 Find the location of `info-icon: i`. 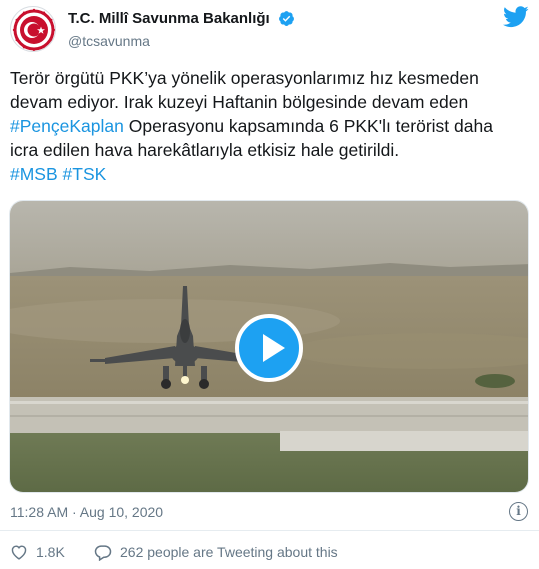

info-icon: i is located at coordinates (518, 511).